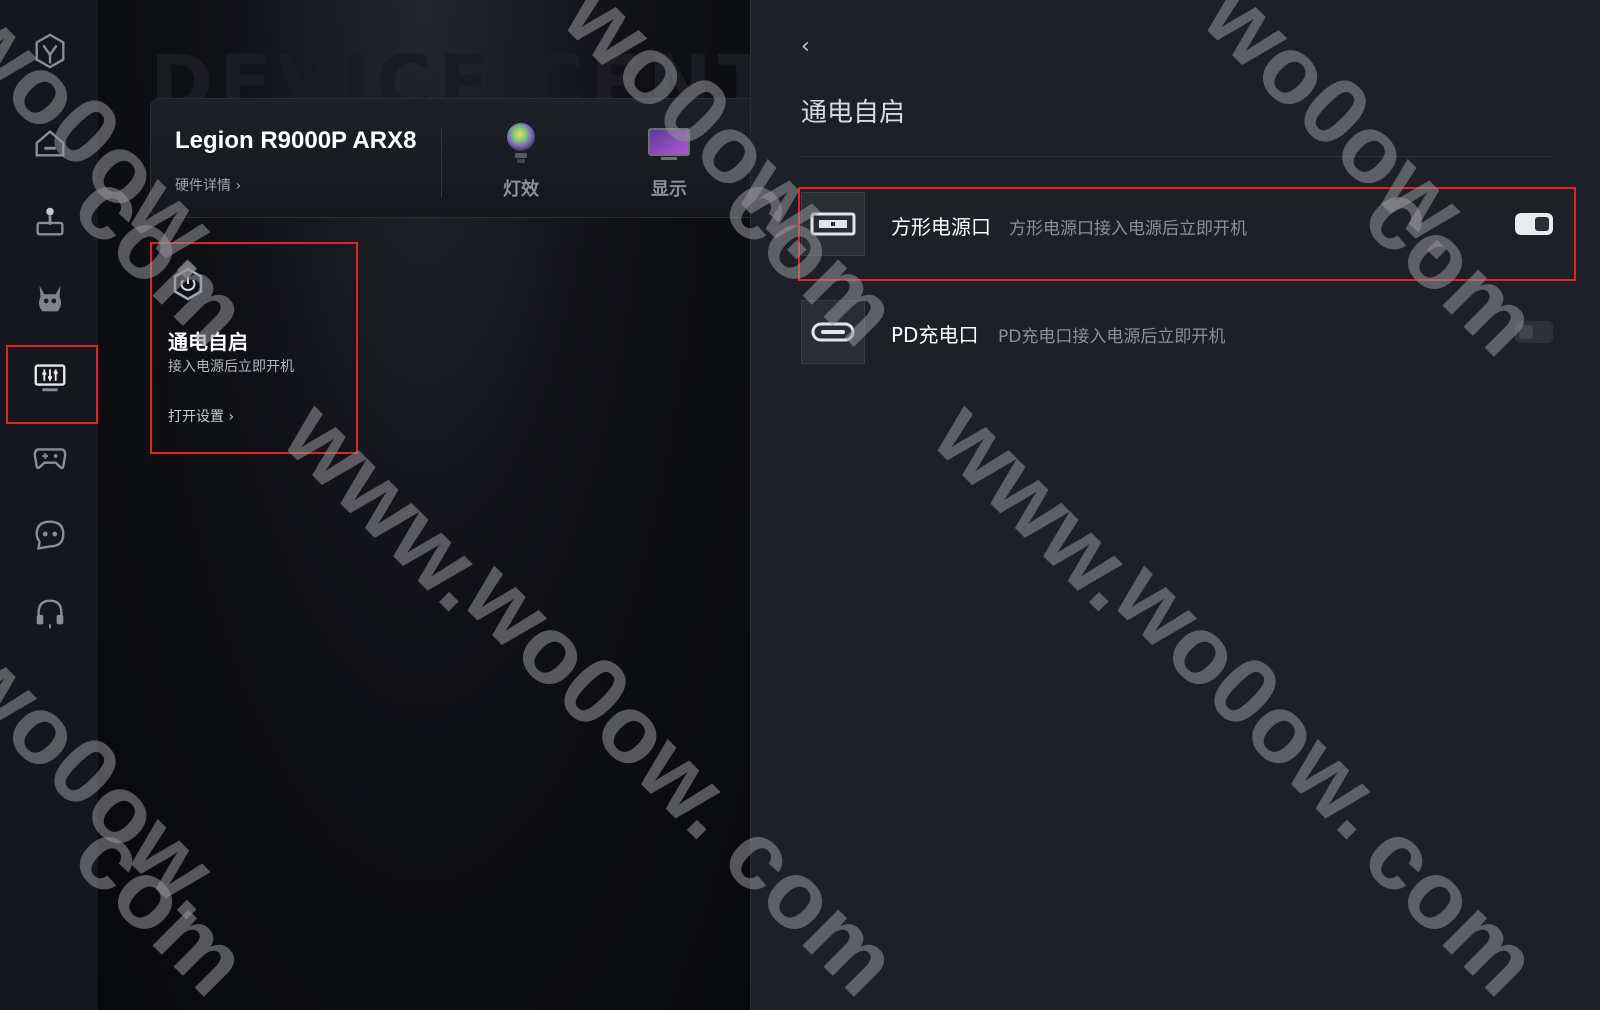  I want to click on lighting-icon, so click(521, 144).